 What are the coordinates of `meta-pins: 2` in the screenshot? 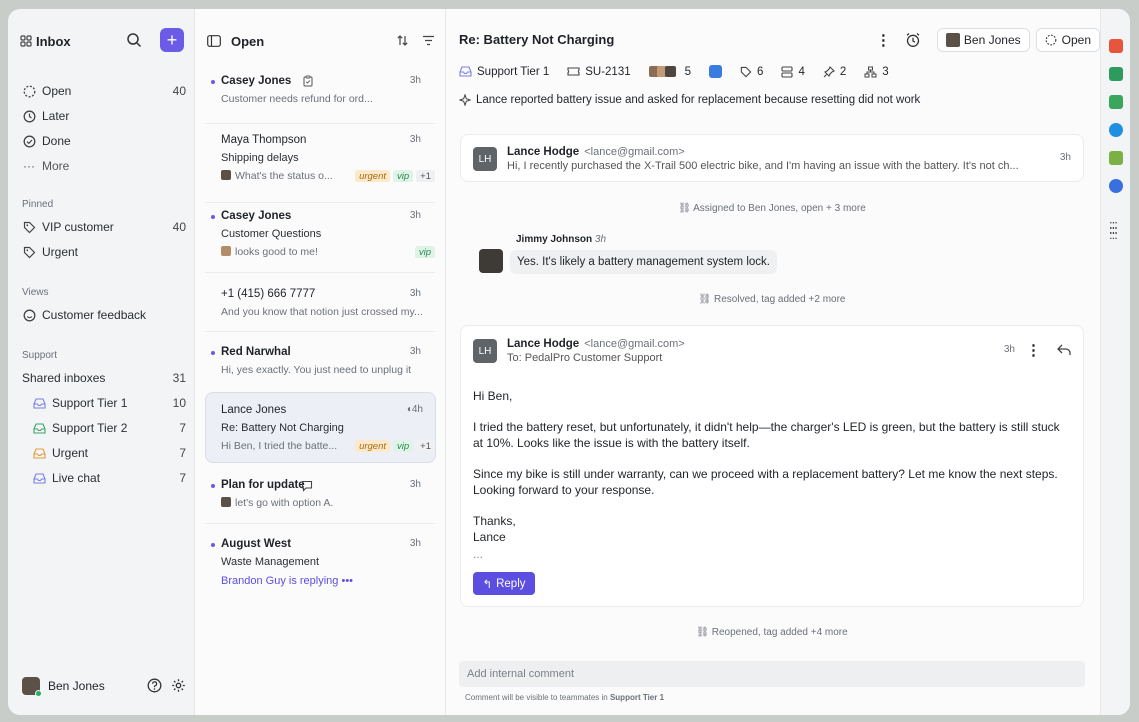 It's located at (834, 72).